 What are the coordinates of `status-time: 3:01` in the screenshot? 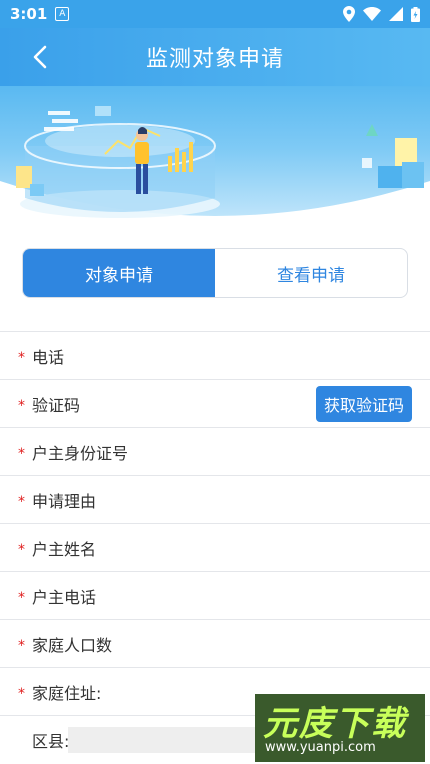 It's located at (29, 14).